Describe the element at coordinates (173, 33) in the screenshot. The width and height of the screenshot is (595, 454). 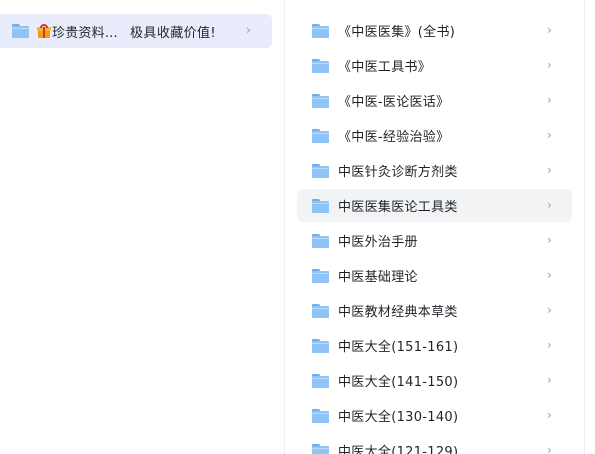
I see `left-folder-label-suffix: 极具收藏价值!` at that location.